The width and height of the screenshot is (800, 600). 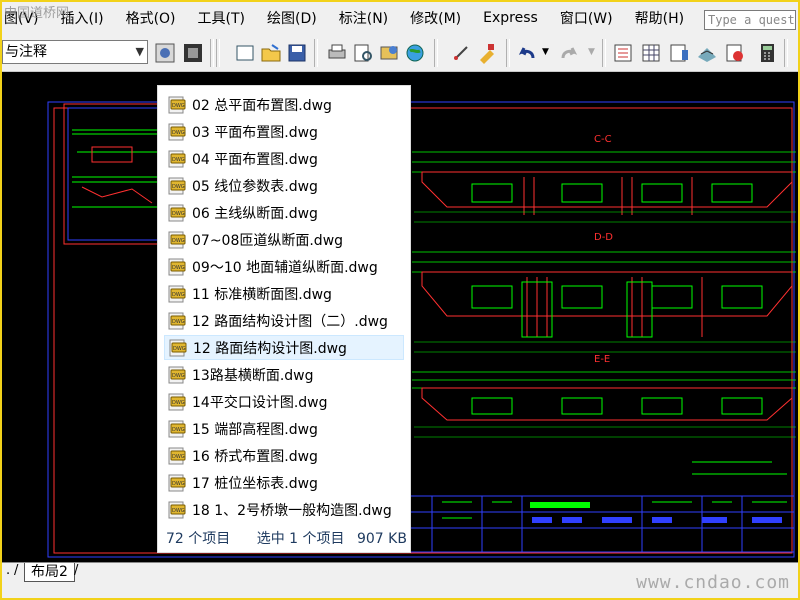 What do you see at coordinates (37, 13) in the screenshot?
I see `watermark-top: 中国道桥网` at bounding box center [37, 13].